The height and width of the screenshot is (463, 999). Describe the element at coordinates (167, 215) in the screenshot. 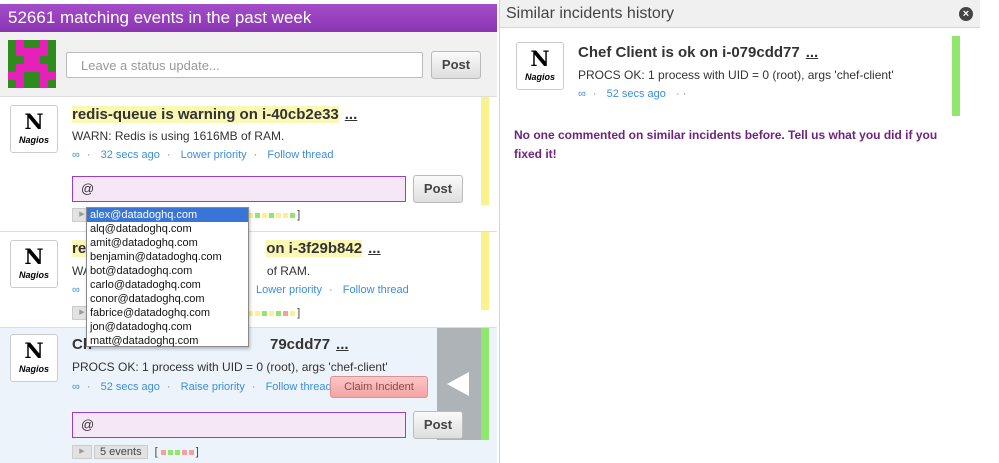

I see `autocomplete-option: alex@datadoghq.com` at that location.